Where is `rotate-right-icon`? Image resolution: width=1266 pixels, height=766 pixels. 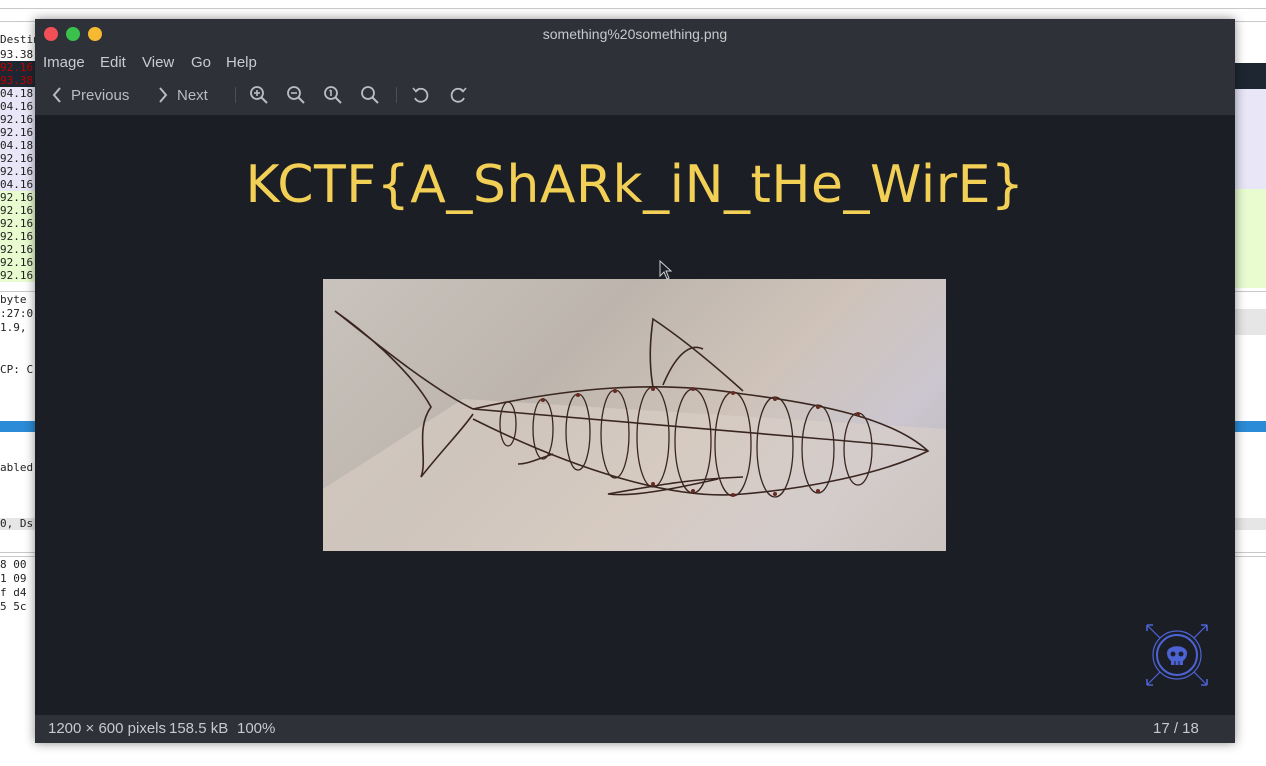
rotate-right-icon is located at coordinates (458, 95).